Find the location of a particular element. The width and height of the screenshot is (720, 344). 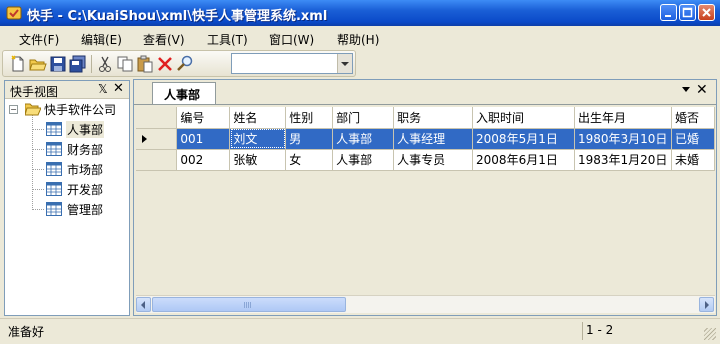

resize-grip-icon is located at coordinates (710, 334).